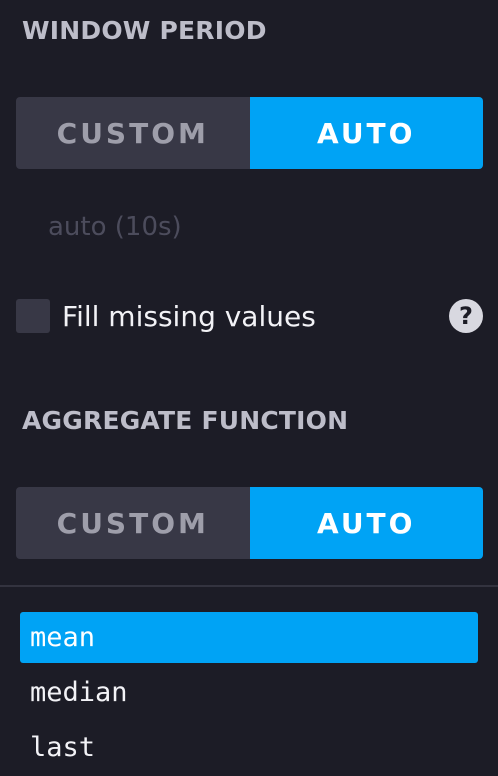  What do you see at coordinates (249, 637) in the screenshot?
I see `function-item-mean: mean` at bounding box center [249, 637].